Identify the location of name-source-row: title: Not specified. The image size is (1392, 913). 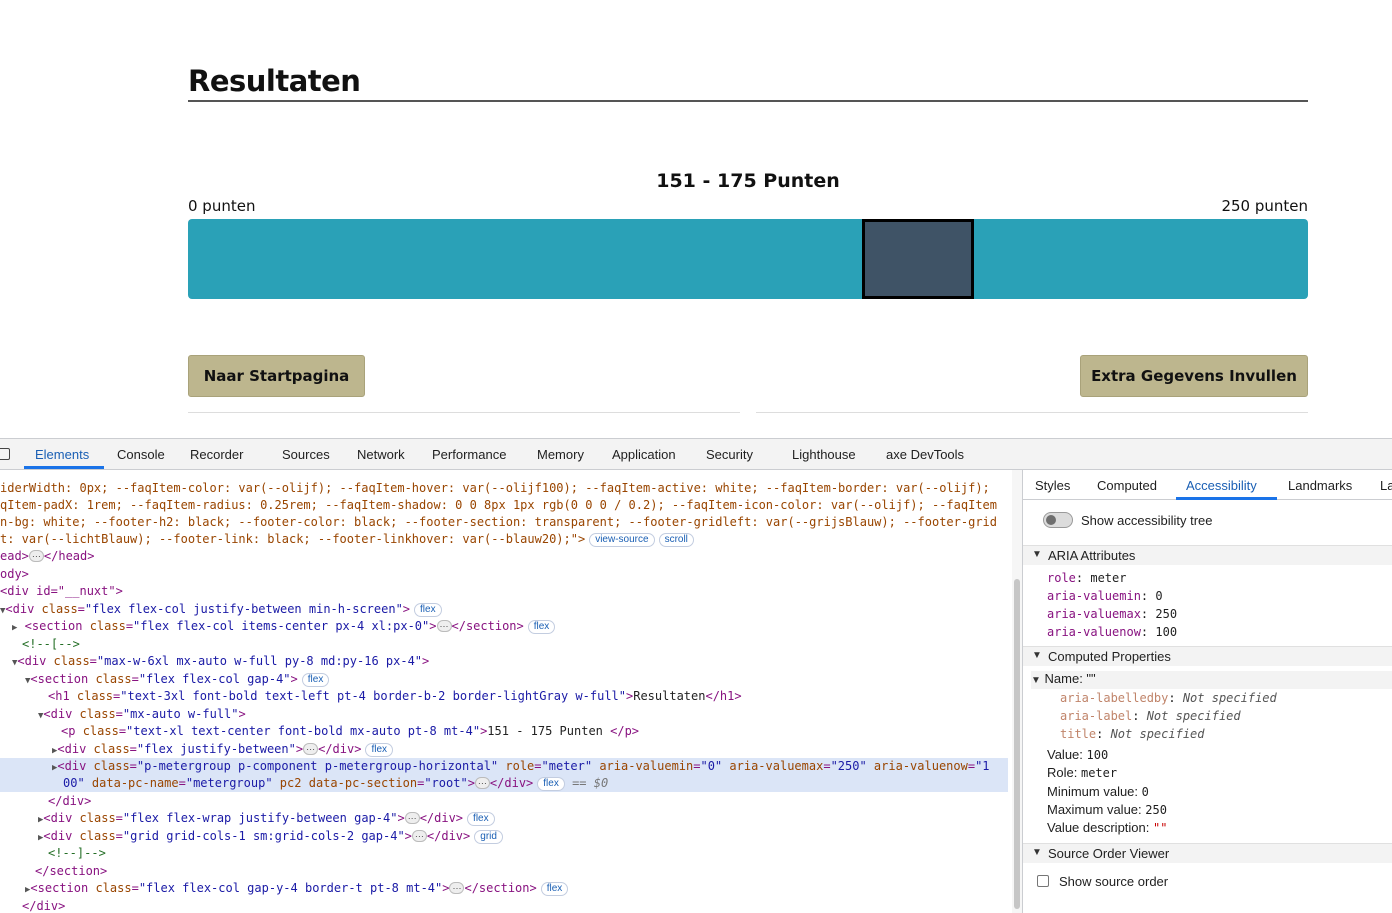
(1132, 734).